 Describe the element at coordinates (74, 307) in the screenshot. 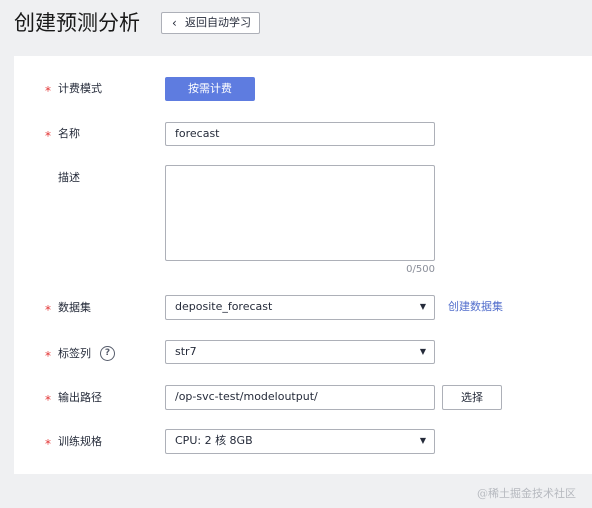

I see `dataset-label: 数据集` at that location.